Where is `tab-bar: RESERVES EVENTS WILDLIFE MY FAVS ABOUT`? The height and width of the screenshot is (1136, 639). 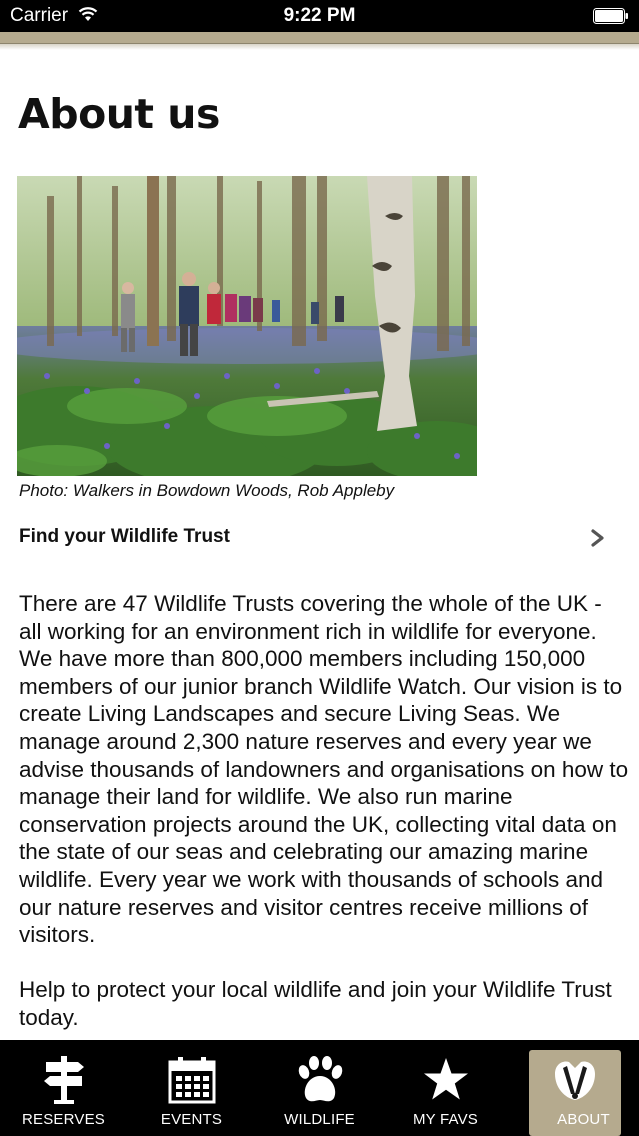 tab-bar: RESERVES EVENTS WILDLIFE MY FAVS ABOUT is located at coordinates (319, 1088).